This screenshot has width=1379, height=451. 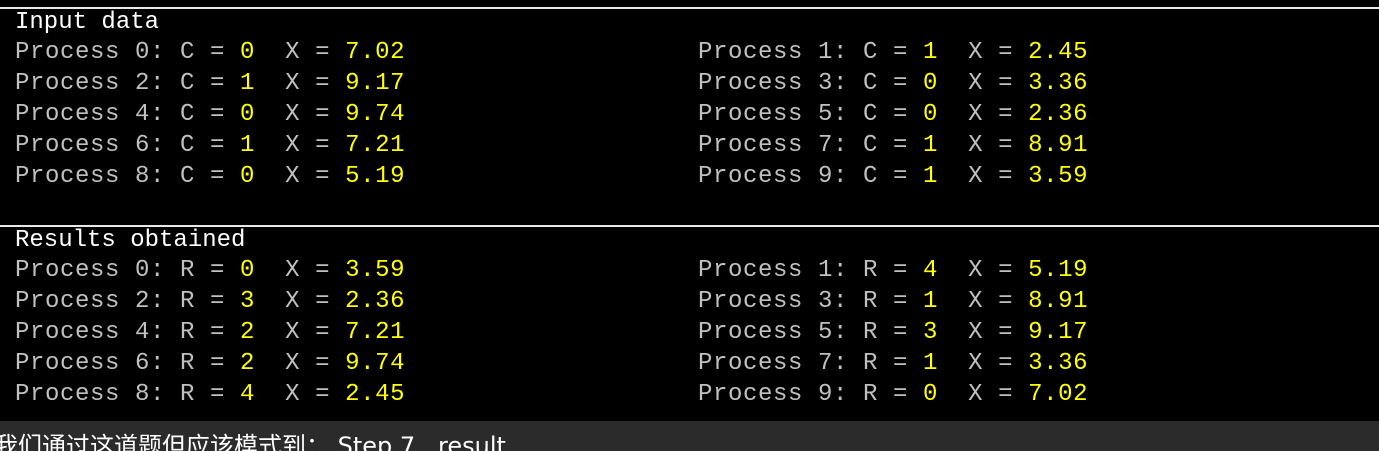 I want to click on process-label: Process 7: R =, so click(x=811, y=363).